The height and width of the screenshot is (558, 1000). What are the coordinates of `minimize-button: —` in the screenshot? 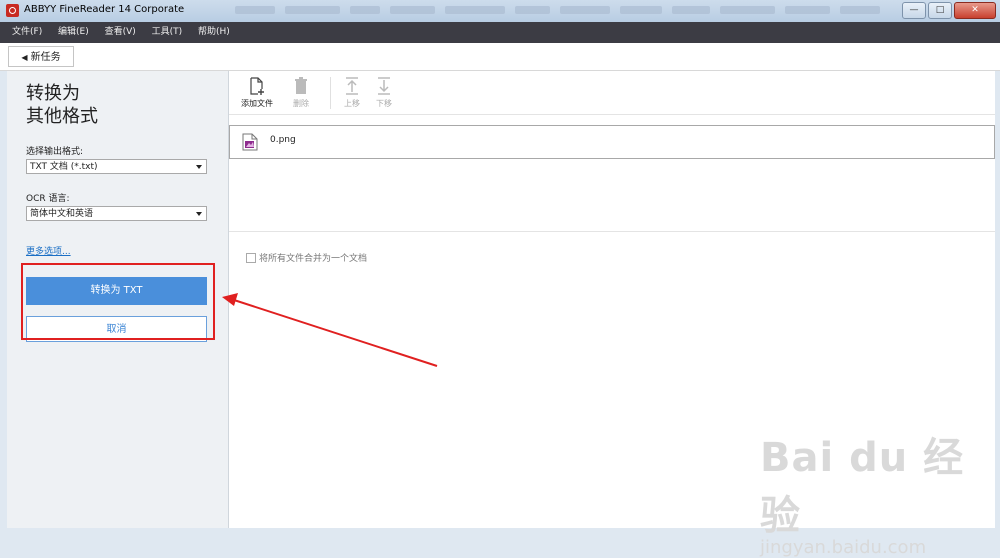 It's located at (914, 10).